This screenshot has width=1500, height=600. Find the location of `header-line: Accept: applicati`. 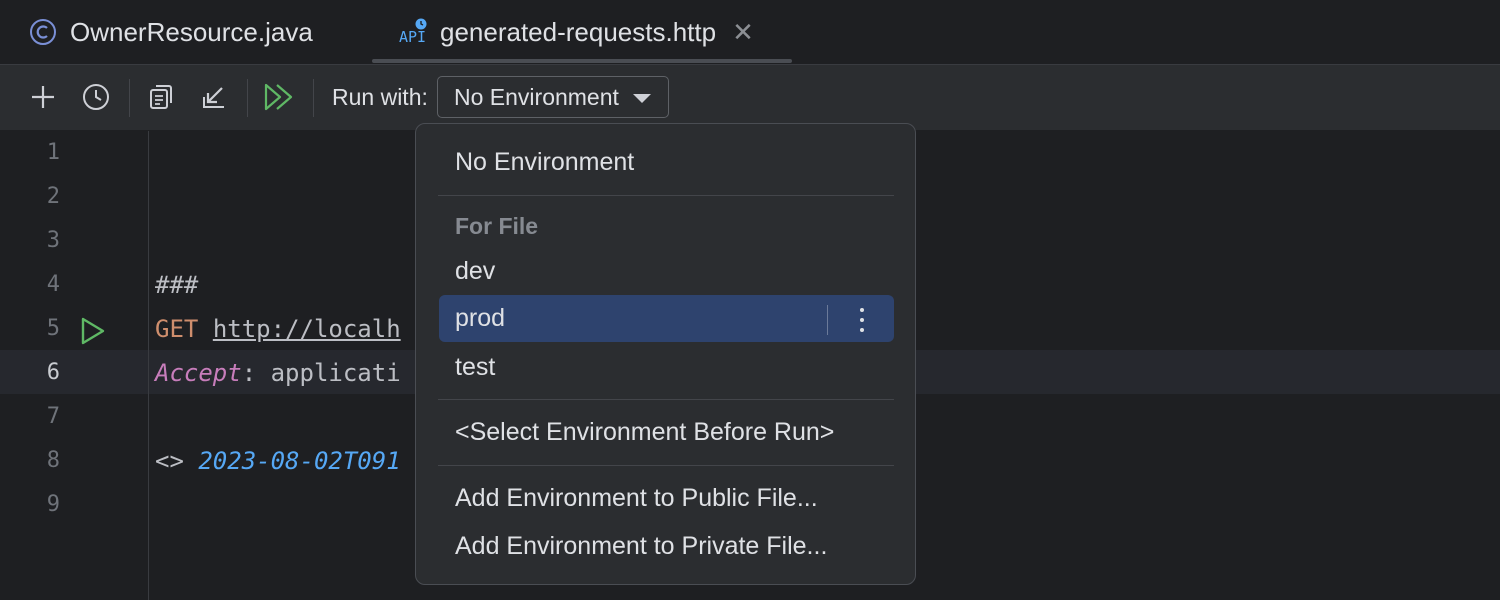

header-line: Accept: applicati is located at coordinates (278, 373).